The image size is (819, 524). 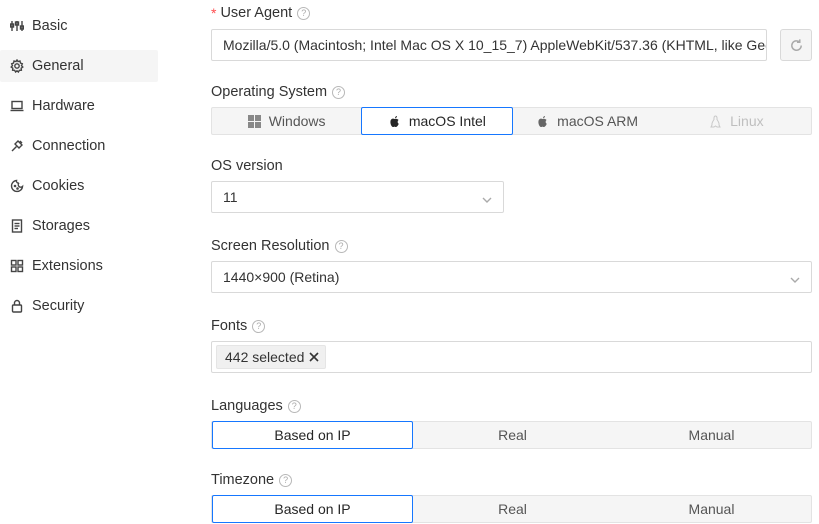 What do you see at coordinates (314, 357) in the screenshot?
I see `close-icon` at bounding box center [314, 357].